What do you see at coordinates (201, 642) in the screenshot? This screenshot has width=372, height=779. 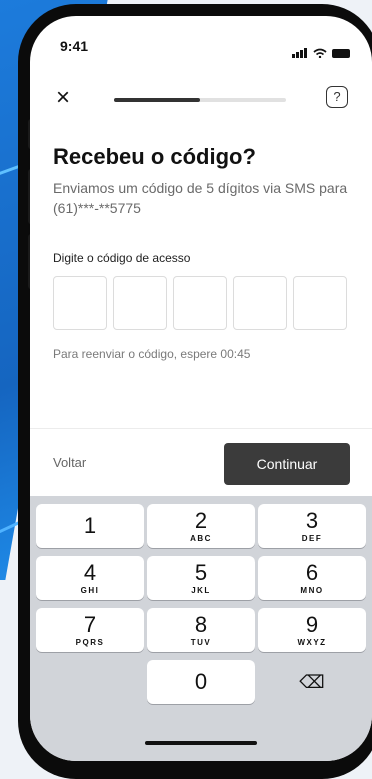 I see `key-letters: TUV` at bounding box center [201, 642].